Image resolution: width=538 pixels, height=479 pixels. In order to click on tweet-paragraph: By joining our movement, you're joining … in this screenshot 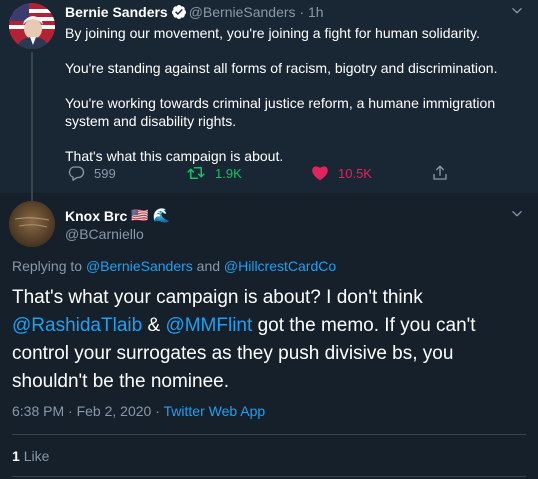, I will do `click(272, 33)`.